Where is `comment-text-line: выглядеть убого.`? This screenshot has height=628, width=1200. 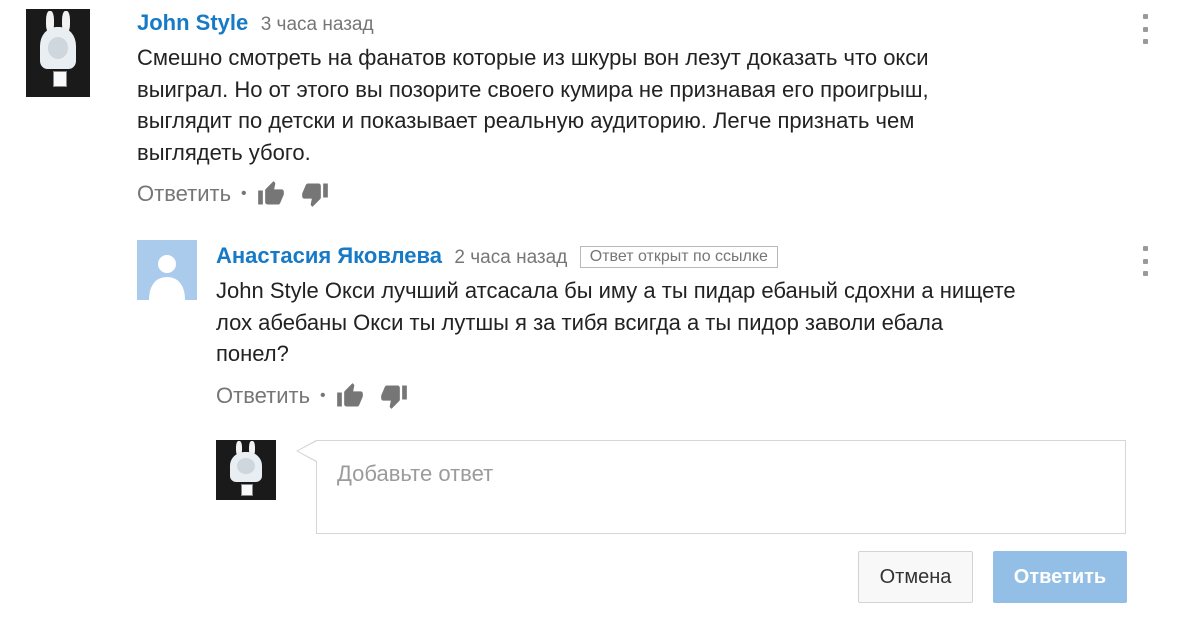 comment-text-line: выглядеть убого. is located at coordinates (224, 152).